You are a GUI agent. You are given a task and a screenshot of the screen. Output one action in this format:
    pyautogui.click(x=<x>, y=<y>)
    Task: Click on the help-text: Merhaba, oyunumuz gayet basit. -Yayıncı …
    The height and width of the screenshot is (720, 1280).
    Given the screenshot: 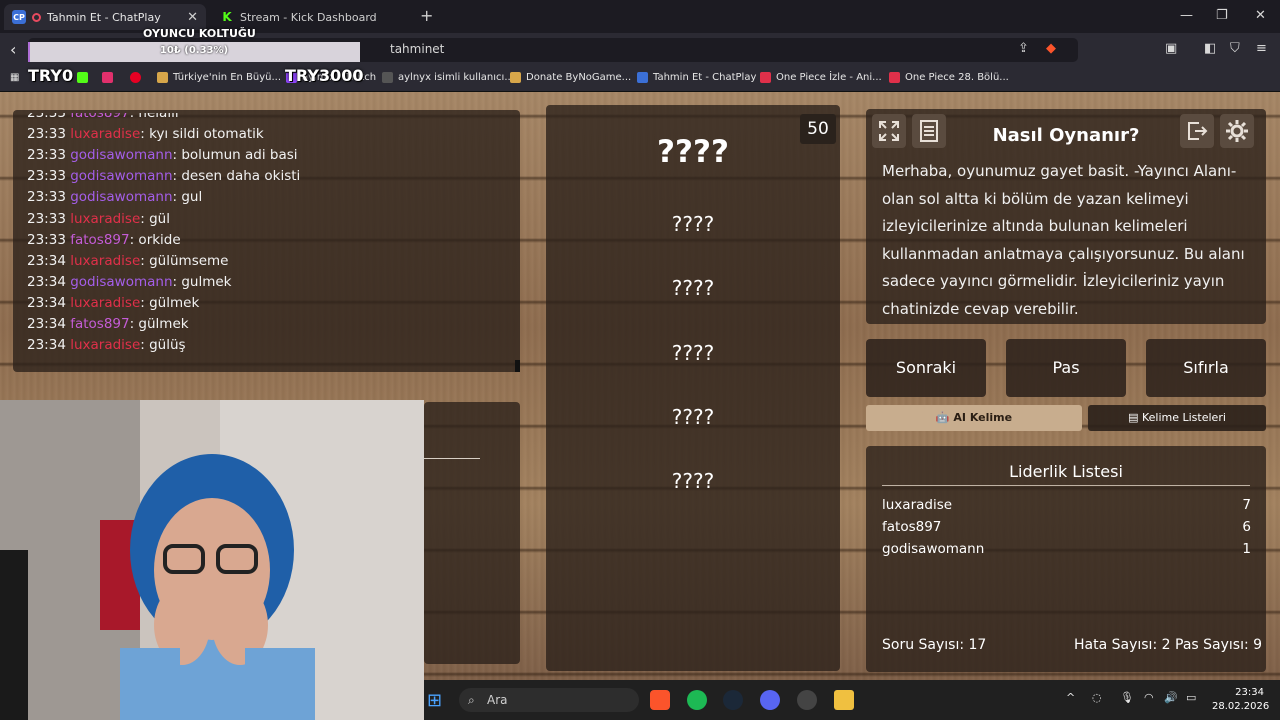 What is the action you would take?
    pyautogui.click(x=1063, y=240)
    